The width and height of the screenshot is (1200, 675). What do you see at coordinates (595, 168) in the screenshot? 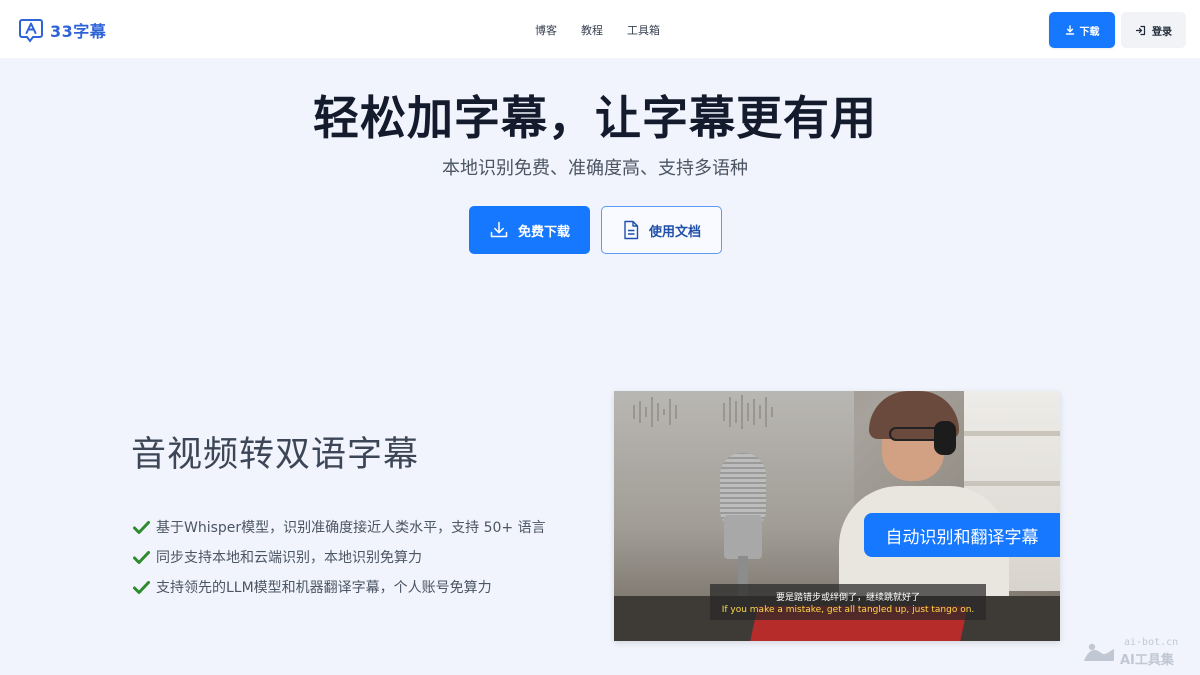
I see `hero-subtitle: 本地识别免费、准确度高、支持多语种` at bounding box center [595, 168].